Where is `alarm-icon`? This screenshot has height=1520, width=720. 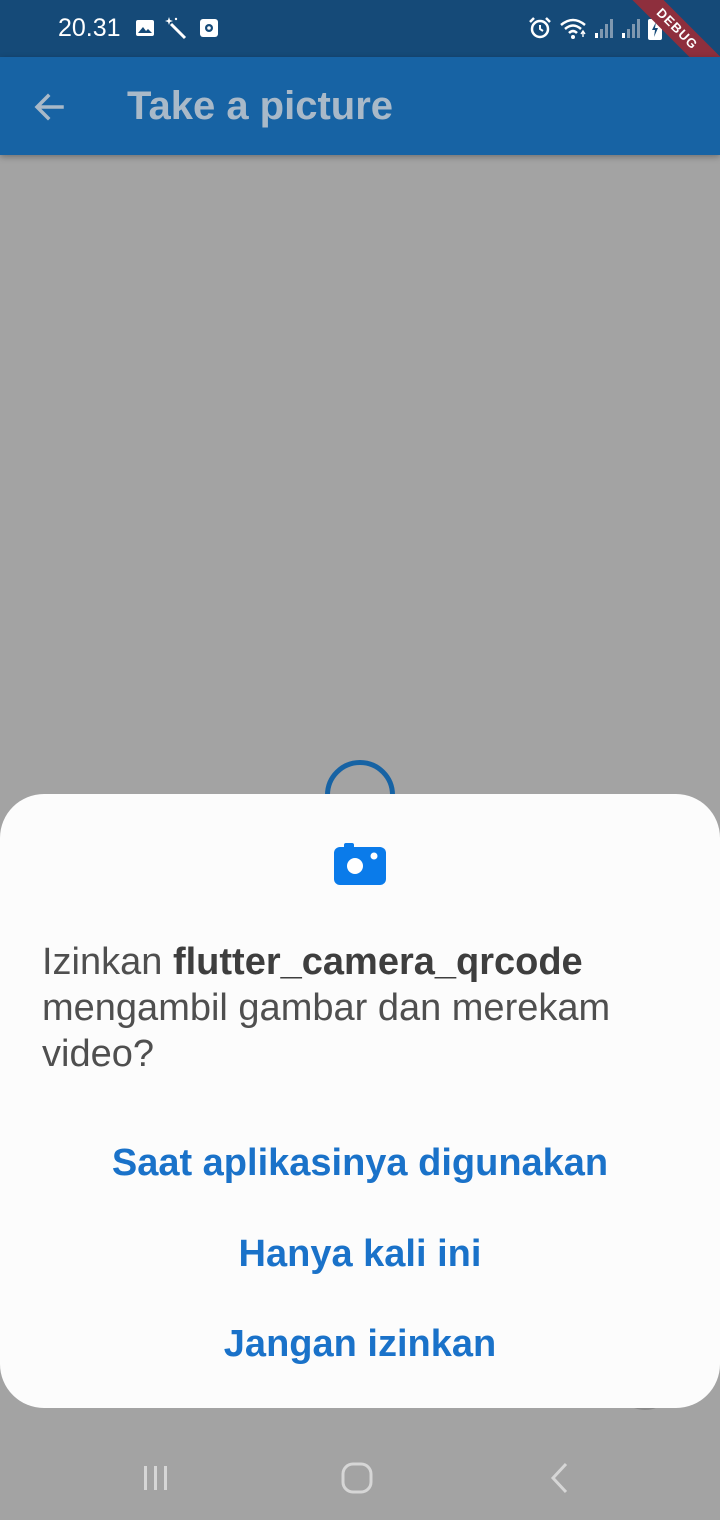 alarm-icon is located at coordinates (540, 28).